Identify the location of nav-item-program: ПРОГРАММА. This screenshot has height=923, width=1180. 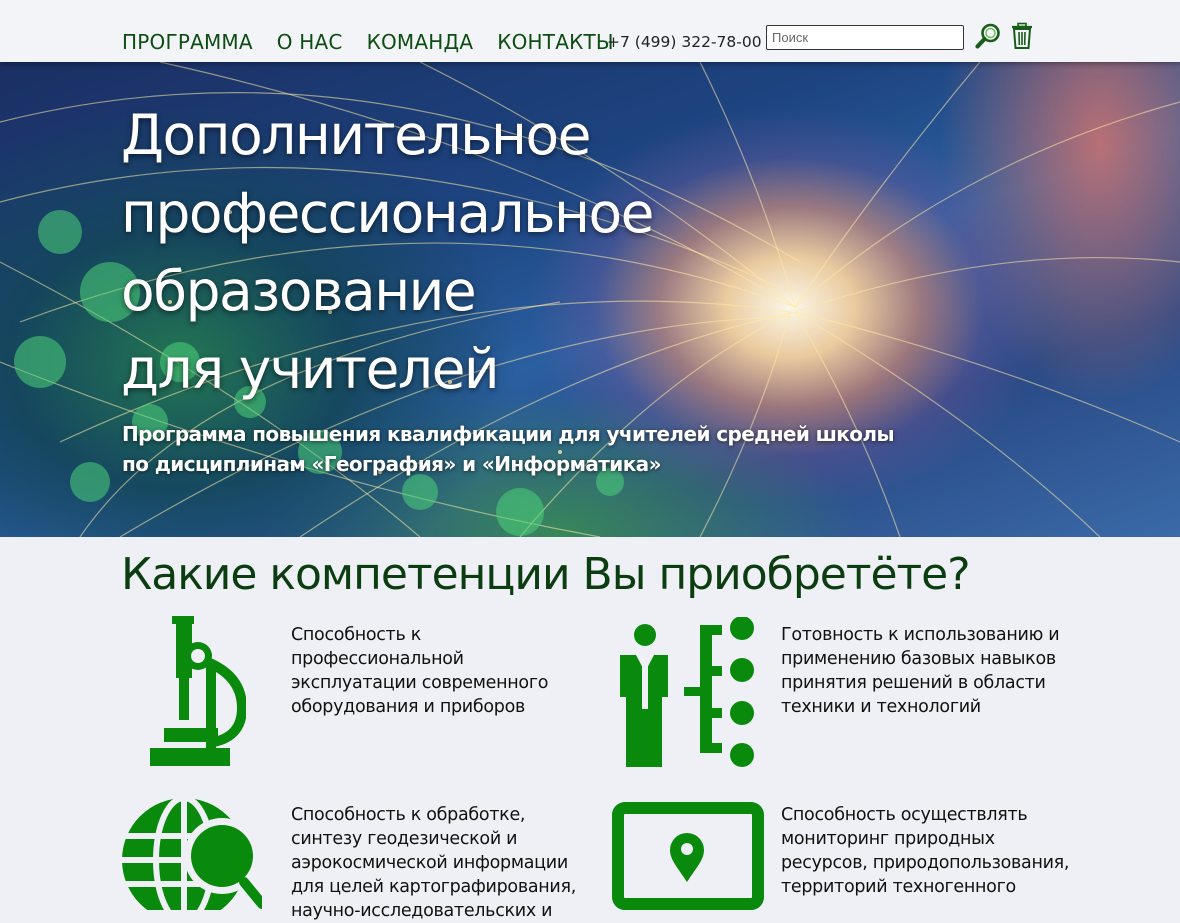
(187, 42).